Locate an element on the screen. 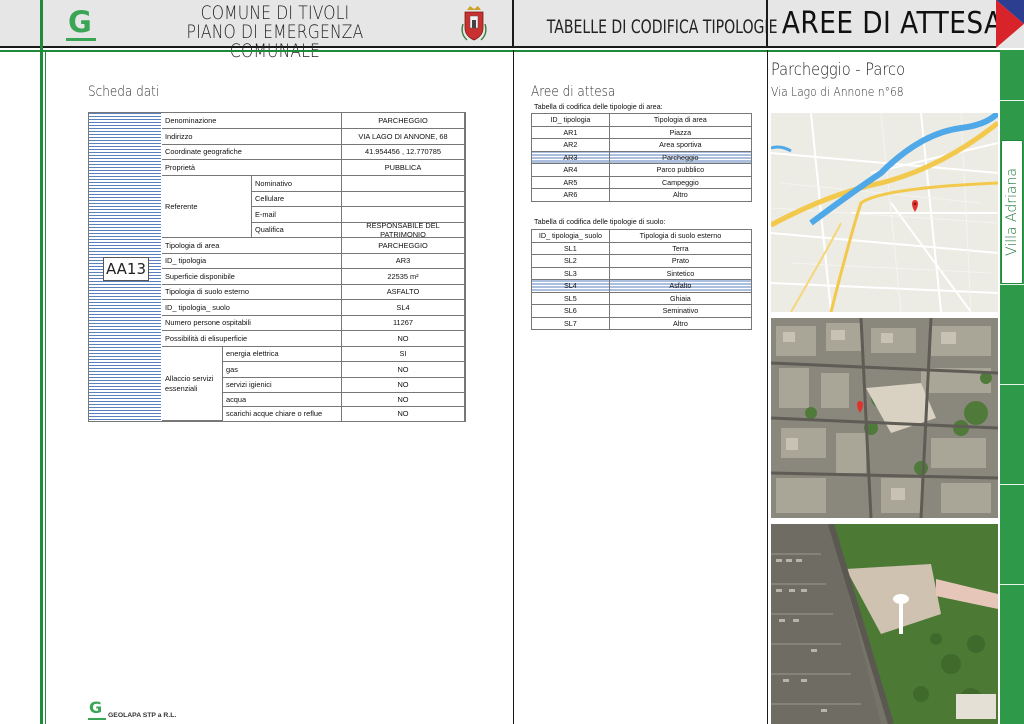  suolo-table-row: SL1 Terra is located at coordinates (642, 248).